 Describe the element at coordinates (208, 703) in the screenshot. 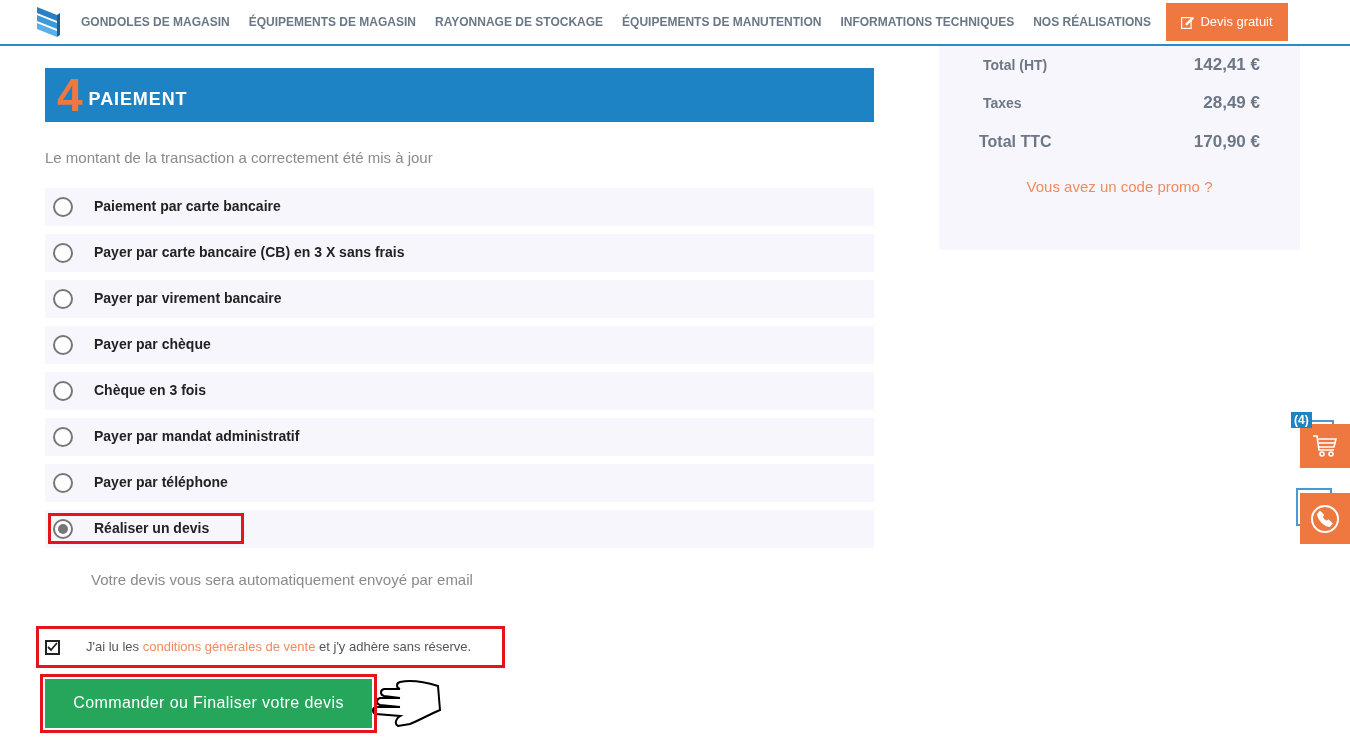

I see `submit-button: Commander ou Finaliser votre devis` at that location.